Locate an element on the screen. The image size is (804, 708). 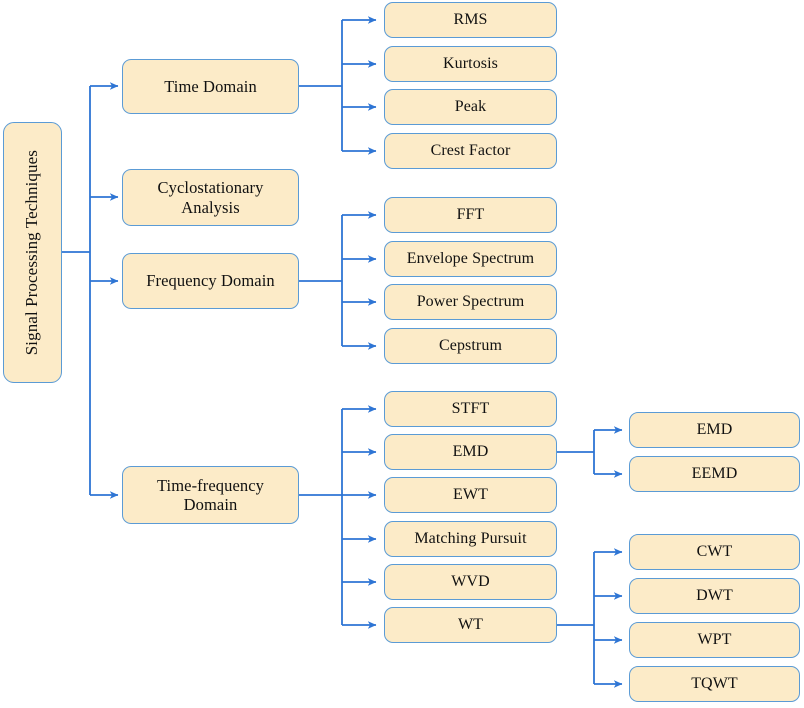
node-eemd: EEMD is located at coordinates (714, 474).